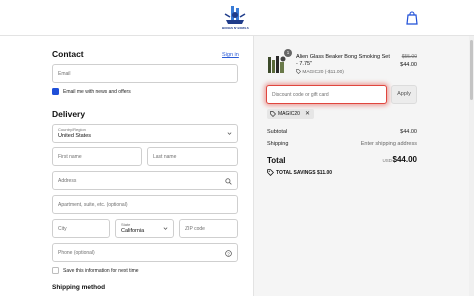  Describe the element at coordinates (388, 144) in the screenshot. I see `shipping-value: Enter shipping address` at that location.